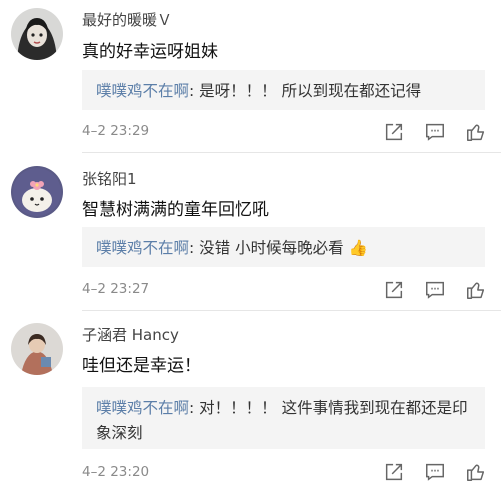 The height and width of the screenshot is (495, 501). I want to click on reply-text: : 没错 小时候每晚必看 👍, so click(278, 248).